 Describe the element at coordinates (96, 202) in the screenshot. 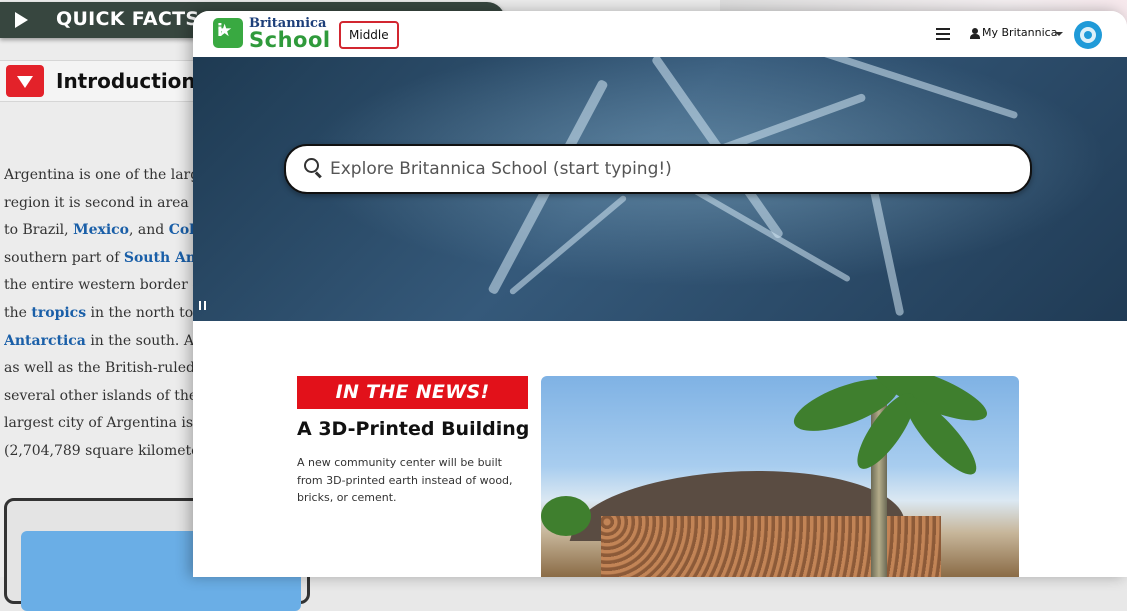

I see `article-text-run: region it is second in area` at that location.